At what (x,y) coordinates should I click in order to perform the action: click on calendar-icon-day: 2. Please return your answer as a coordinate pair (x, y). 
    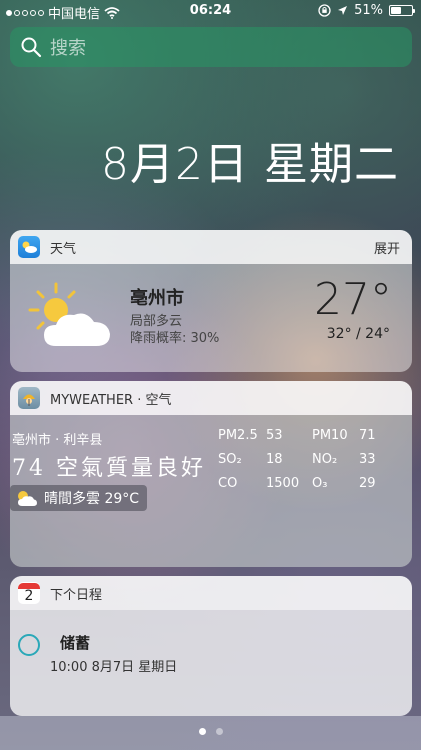
    Looking at the image, I should click on (29, 596).